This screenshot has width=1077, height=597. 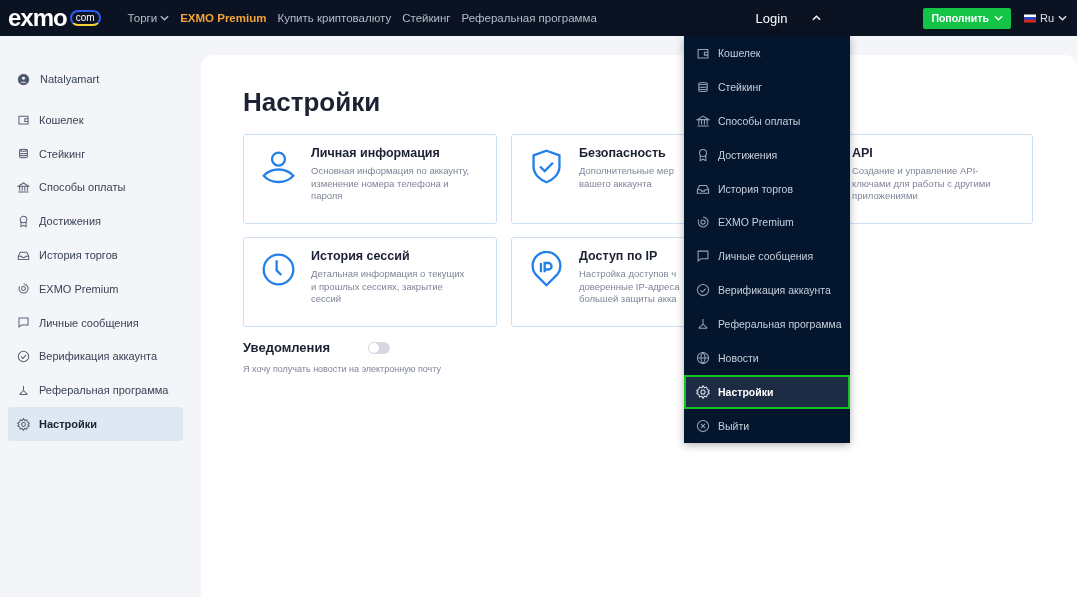 What do you see at coordinates (70, 79) in the screenshot?
I see `user-name: Natalyamart` at bounding box center [70, 79].